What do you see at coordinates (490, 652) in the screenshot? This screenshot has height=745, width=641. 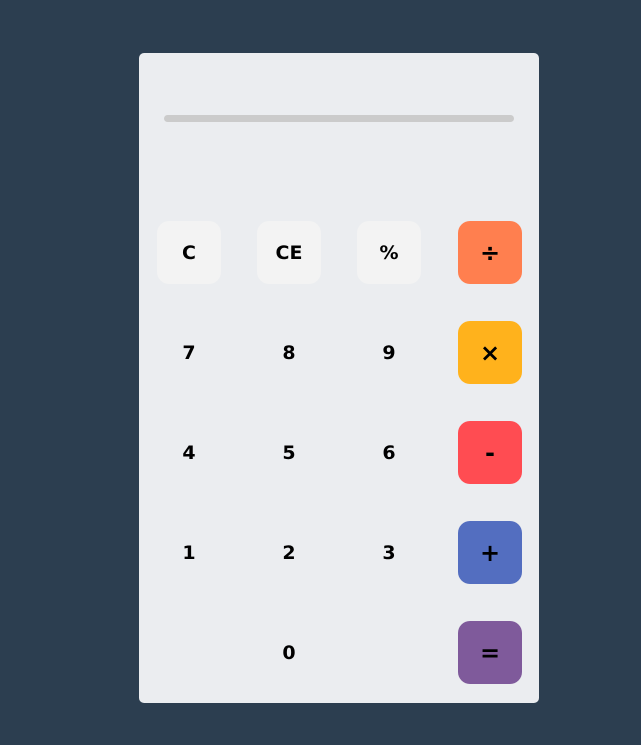 I see `equals-button: =` at bounding box center [490, 652].